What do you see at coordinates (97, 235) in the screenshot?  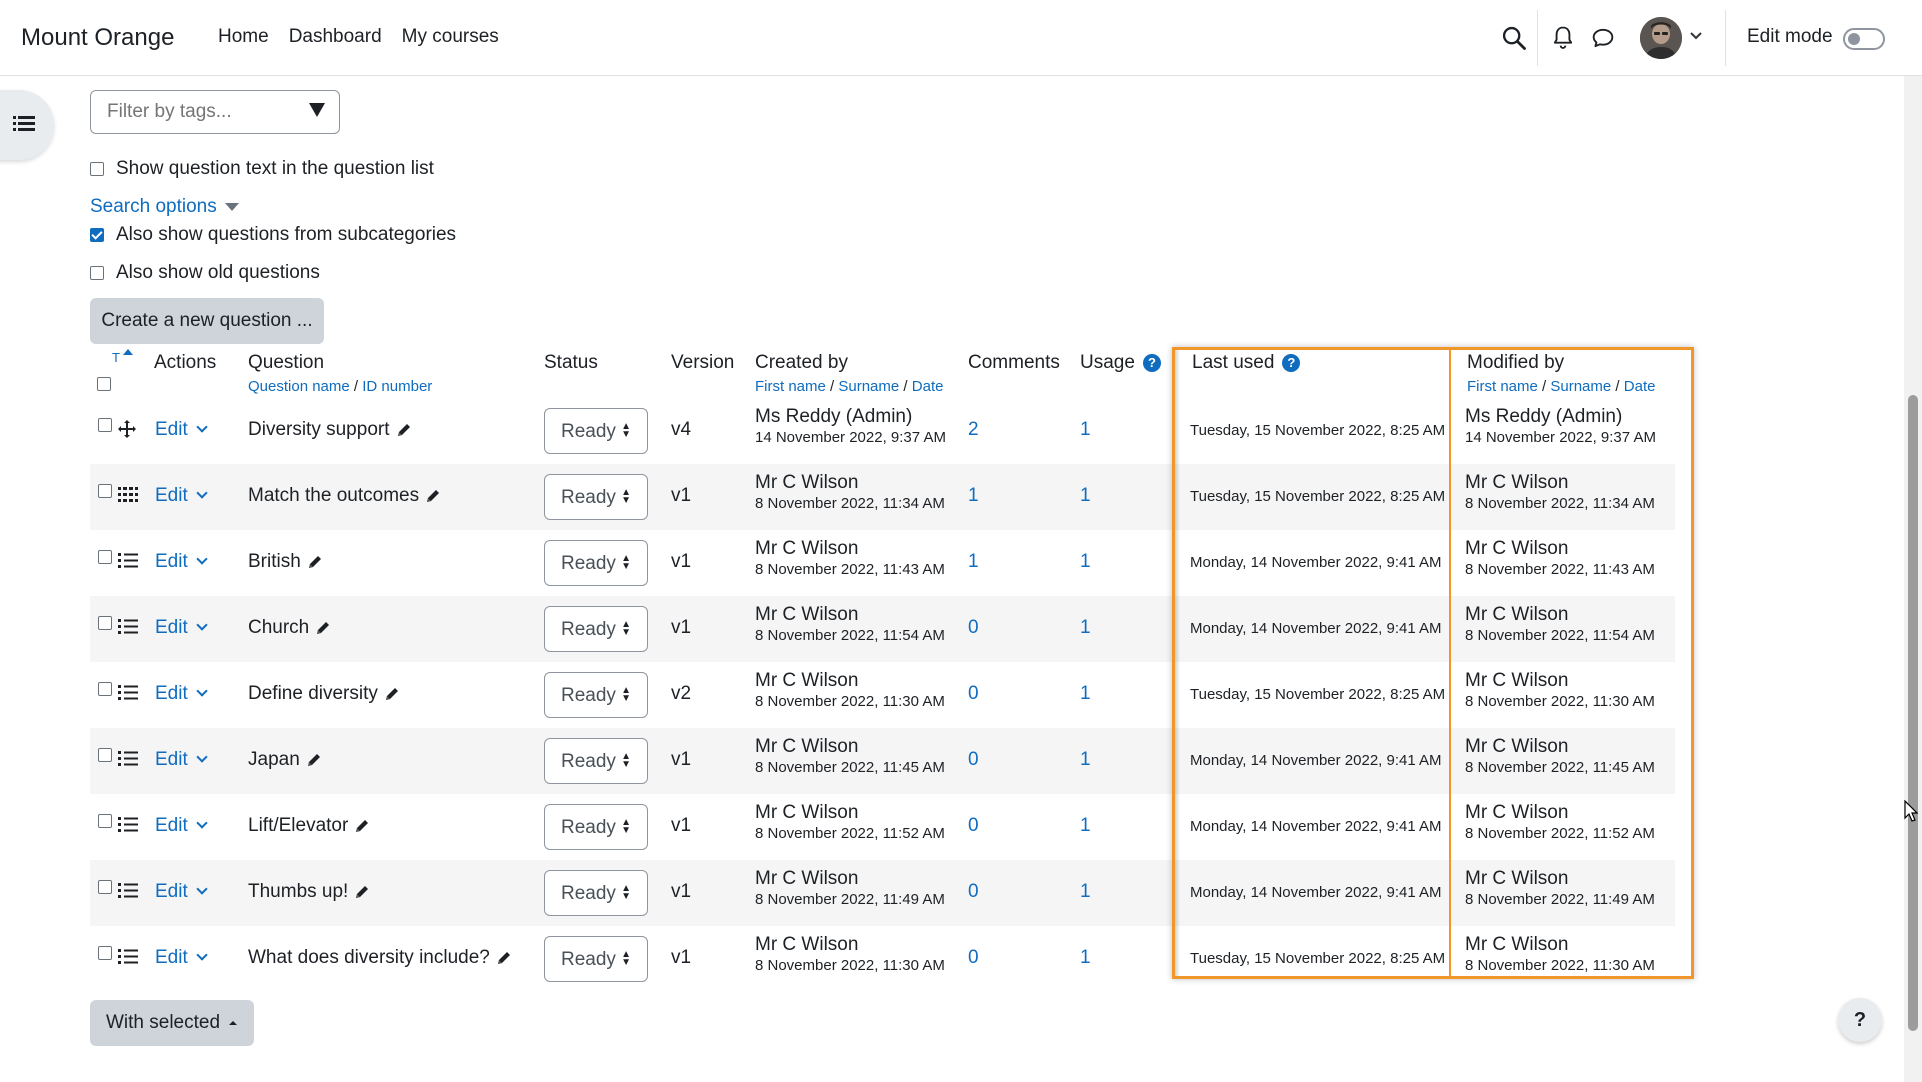 I see `subcategories-checkbox` at bounding box center [97, 235].